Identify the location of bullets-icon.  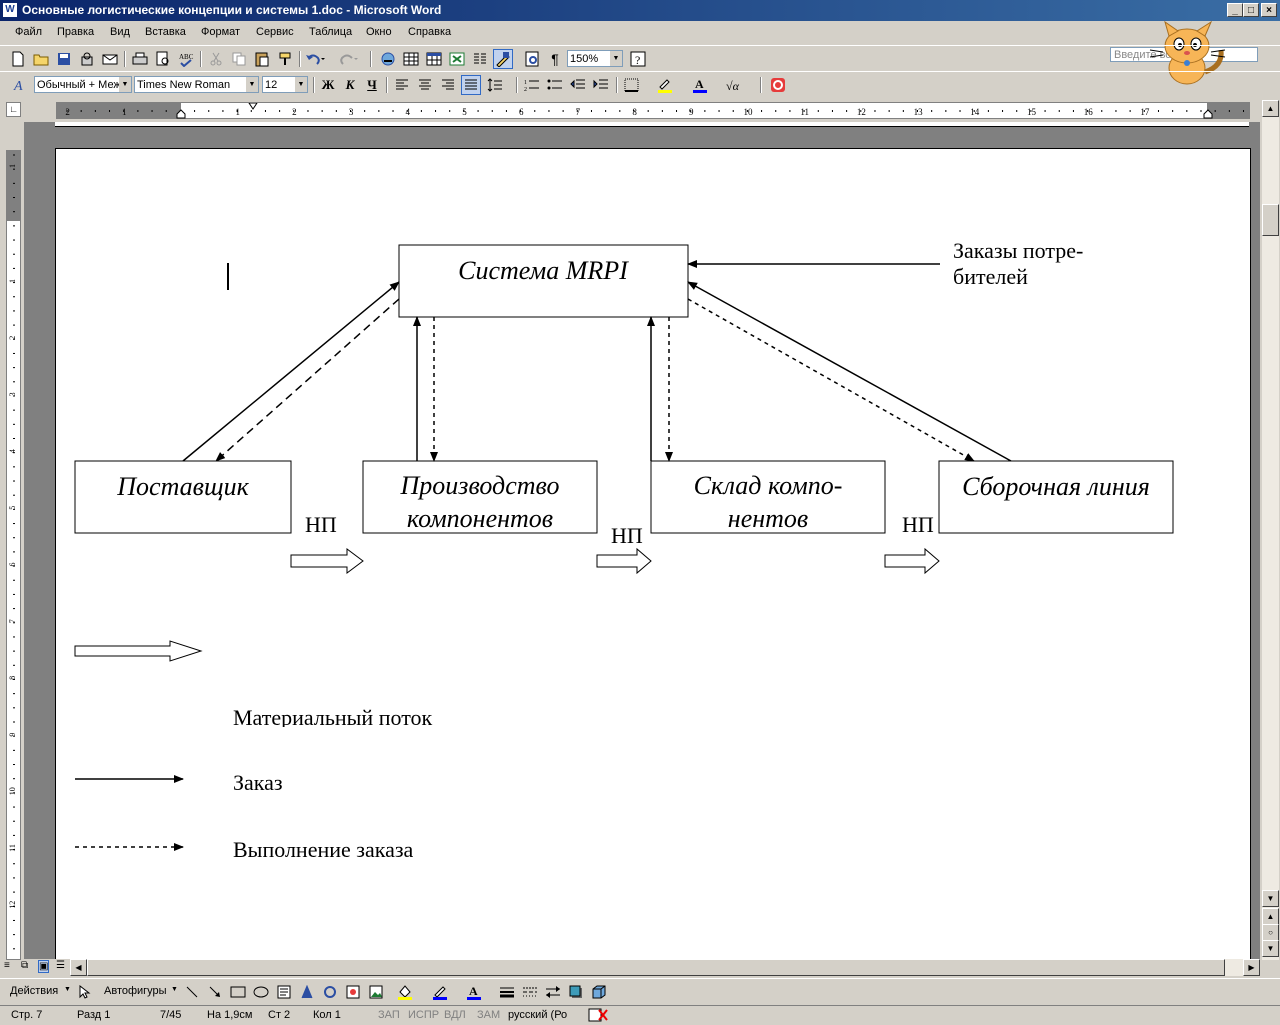
(555, 85).